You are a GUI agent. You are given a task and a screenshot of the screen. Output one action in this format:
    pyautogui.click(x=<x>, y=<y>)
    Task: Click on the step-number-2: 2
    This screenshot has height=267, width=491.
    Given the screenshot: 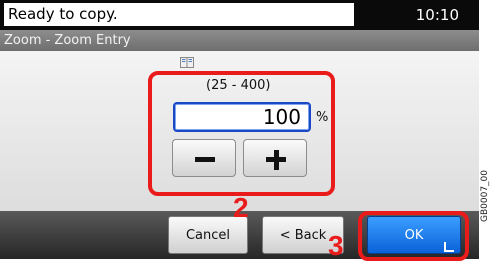 What is the action you would take?
    pyautogui.click(x=241, y=207)
    